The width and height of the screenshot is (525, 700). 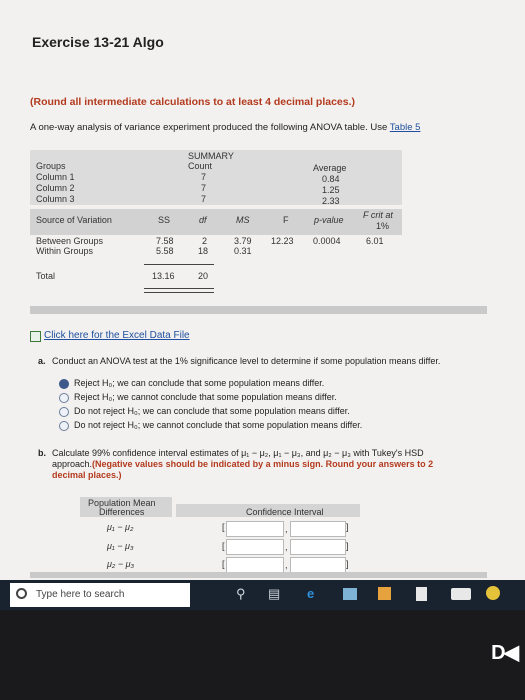 What do you see at coordinates (421, 594) in the screenshot?
I see `document-app-icon` at bounding box center [421, 594].